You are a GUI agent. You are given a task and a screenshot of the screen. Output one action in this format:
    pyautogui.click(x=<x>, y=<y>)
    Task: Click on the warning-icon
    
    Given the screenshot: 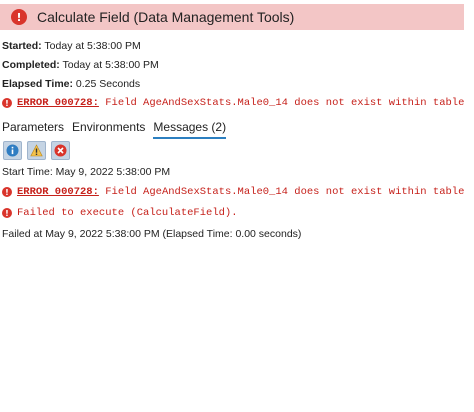 What is the action you would take?
    pyautogui.click(x=36, y=150)
    